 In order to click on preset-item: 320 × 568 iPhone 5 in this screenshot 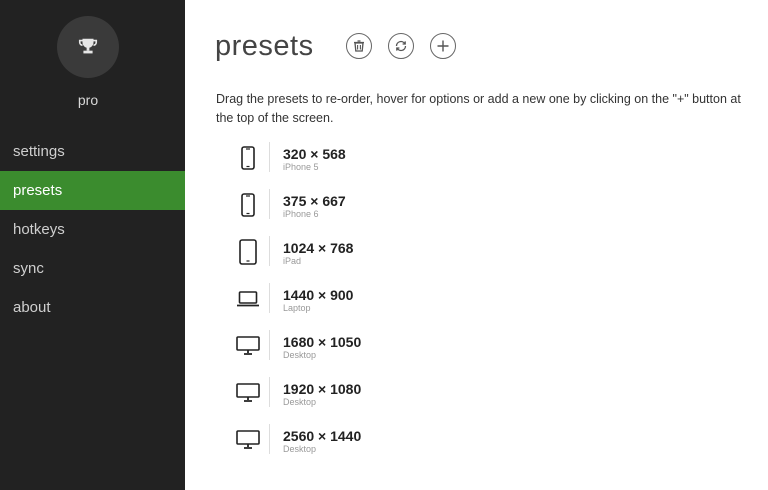, I will do `click(298, 165)`.